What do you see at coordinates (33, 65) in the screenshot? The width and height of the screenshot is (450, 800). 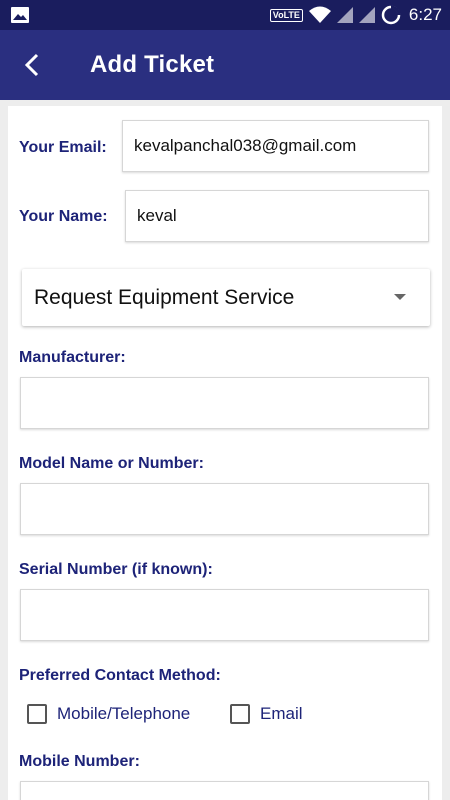 I see `chevron-left-icon` at bounding box center [33, 65].